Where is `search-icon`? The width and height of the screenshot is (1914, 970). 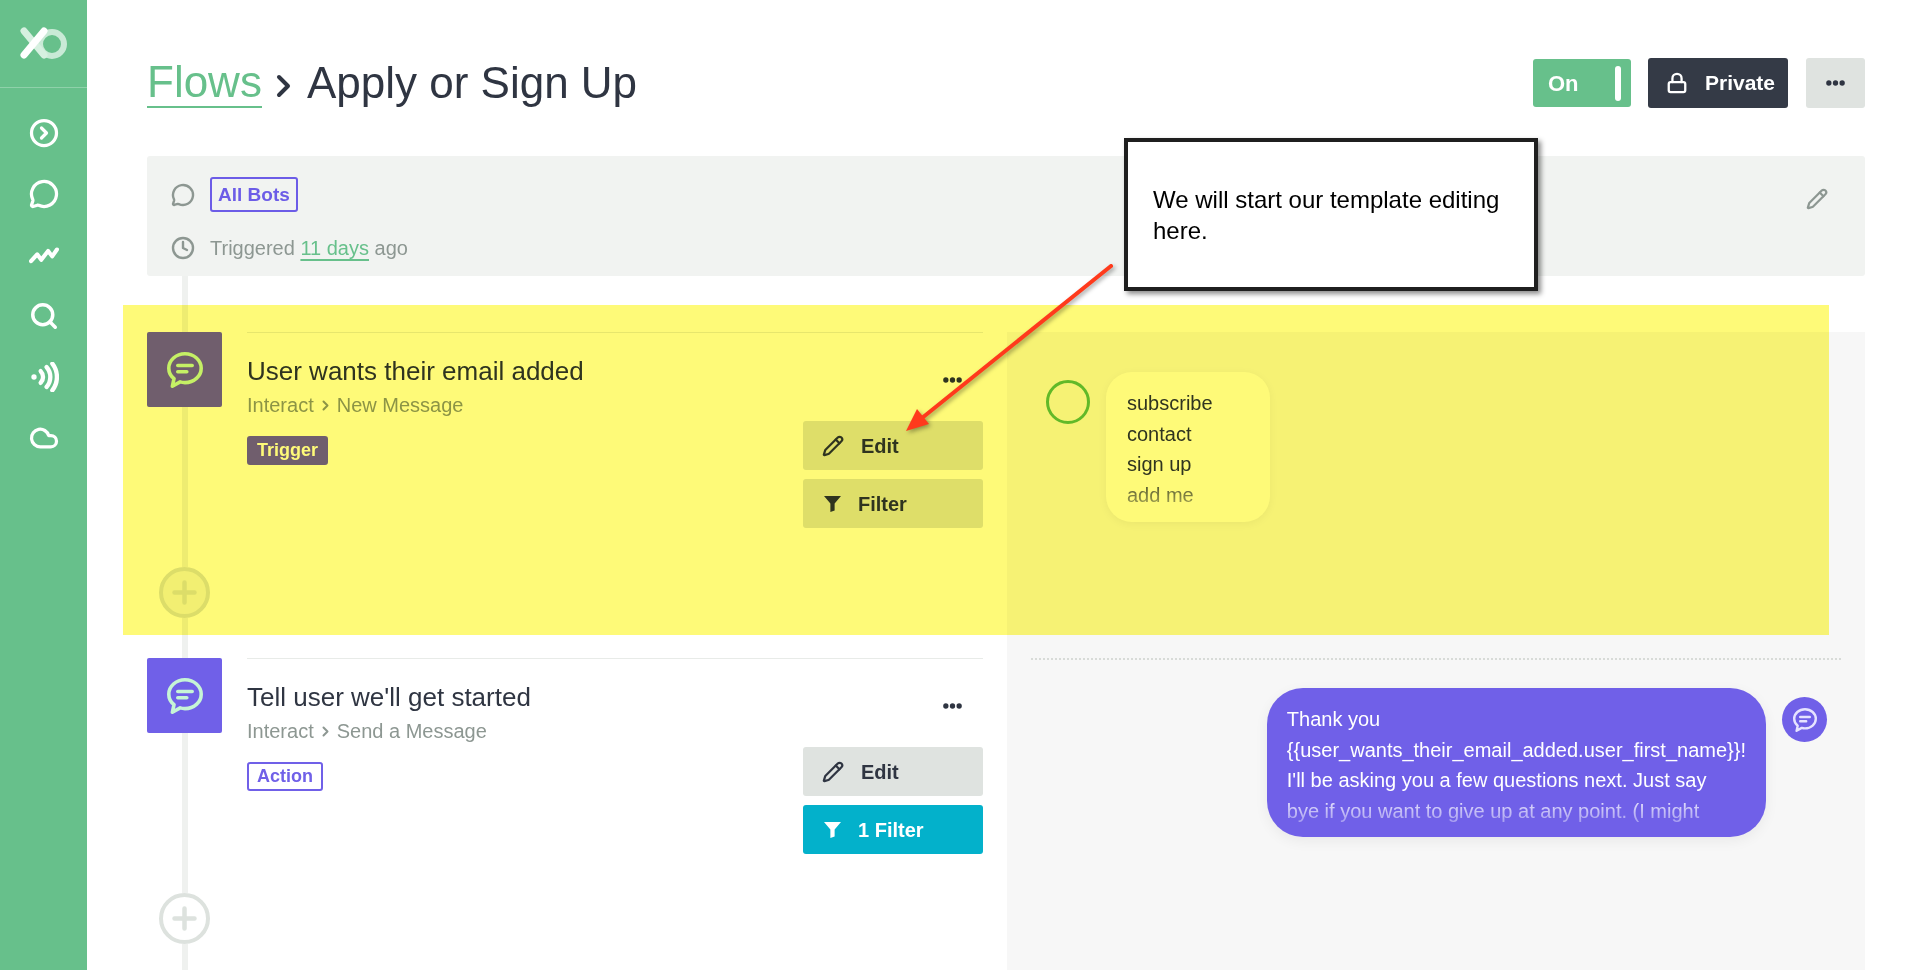
search-icon is located at coordinates (43, 316).